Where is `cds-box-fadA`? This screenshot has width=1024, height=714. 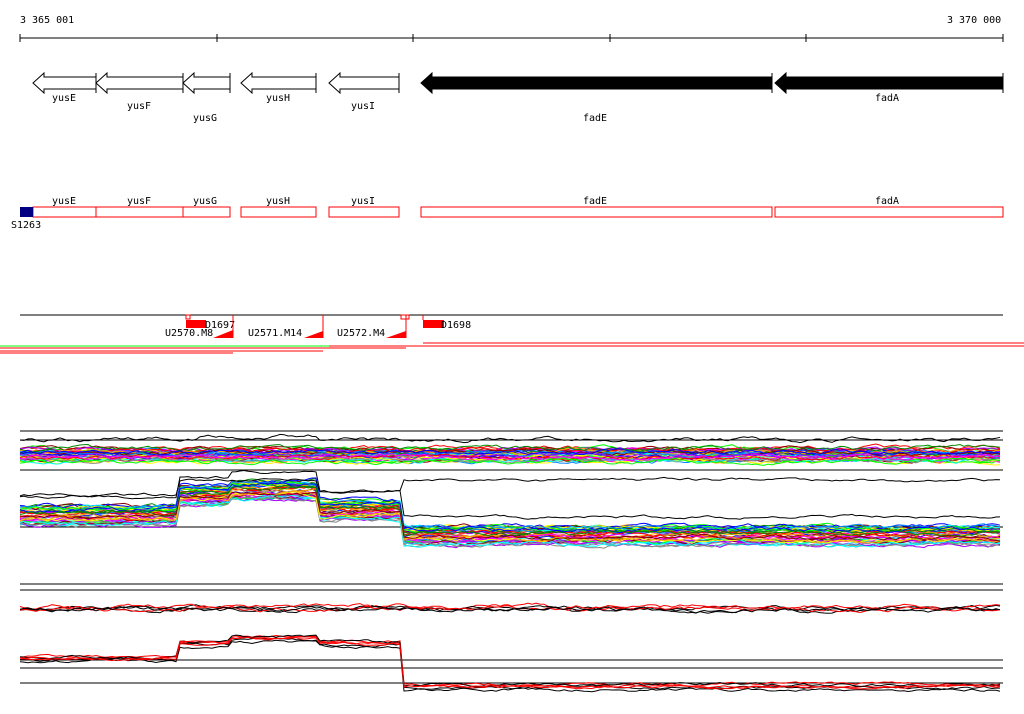
cds-box-fadA is located at coordinates (889, 212).